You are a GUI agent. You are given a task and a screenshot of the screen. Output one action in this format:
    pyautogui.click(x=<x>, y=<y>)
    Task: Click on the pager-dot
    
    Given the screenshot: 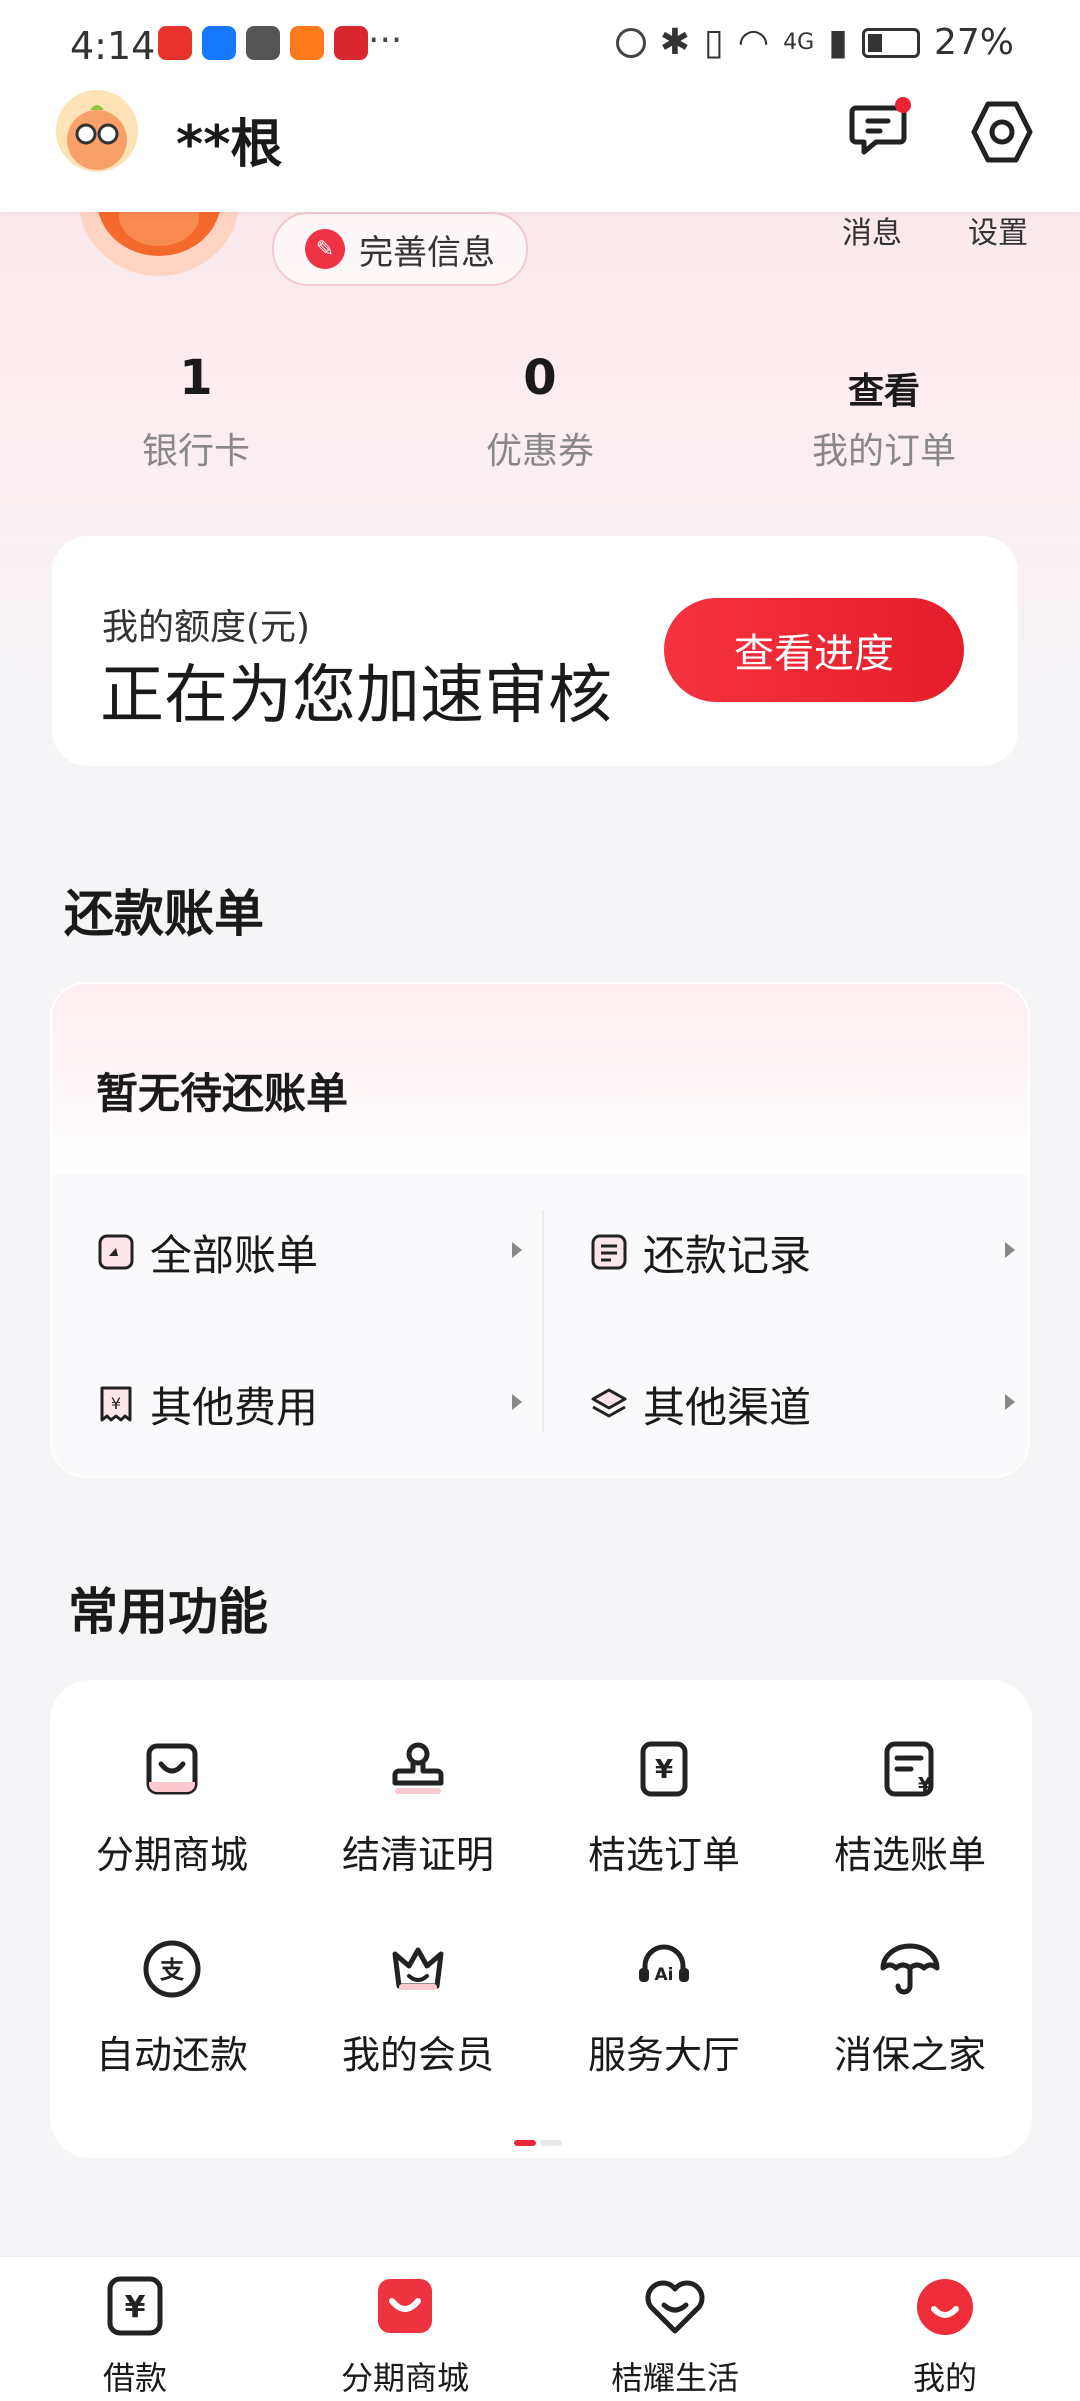 What is the action you would take?
    pyautogui.click(x=551, y=2143)
    